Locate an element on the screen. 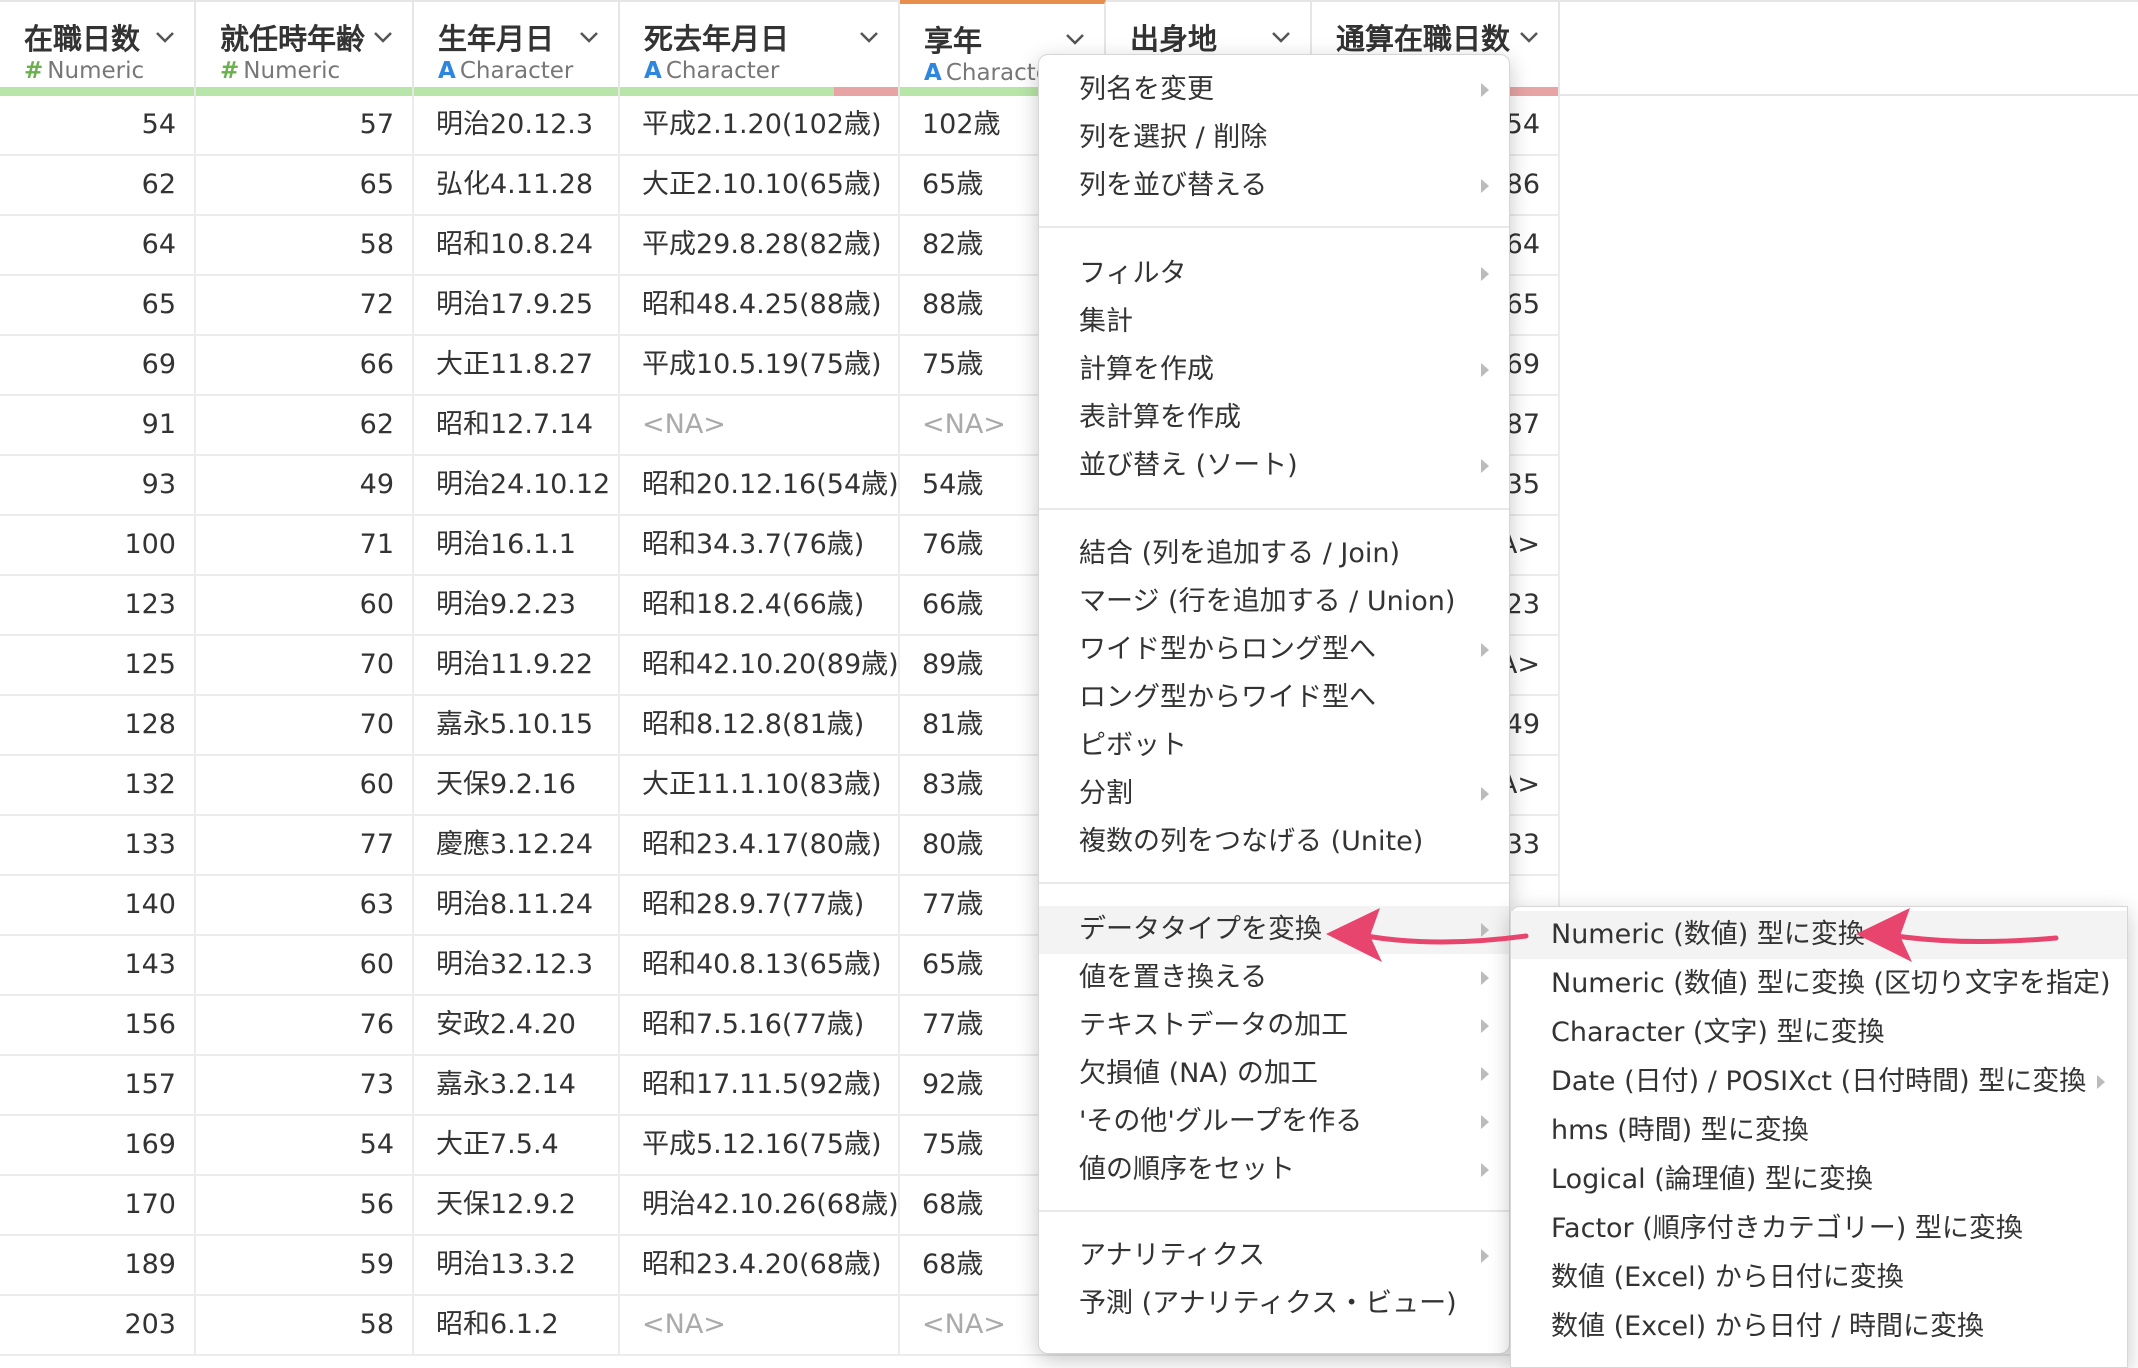  table-cell: 平成5.12.16(75歳) is located at coordinates (760, 1145).